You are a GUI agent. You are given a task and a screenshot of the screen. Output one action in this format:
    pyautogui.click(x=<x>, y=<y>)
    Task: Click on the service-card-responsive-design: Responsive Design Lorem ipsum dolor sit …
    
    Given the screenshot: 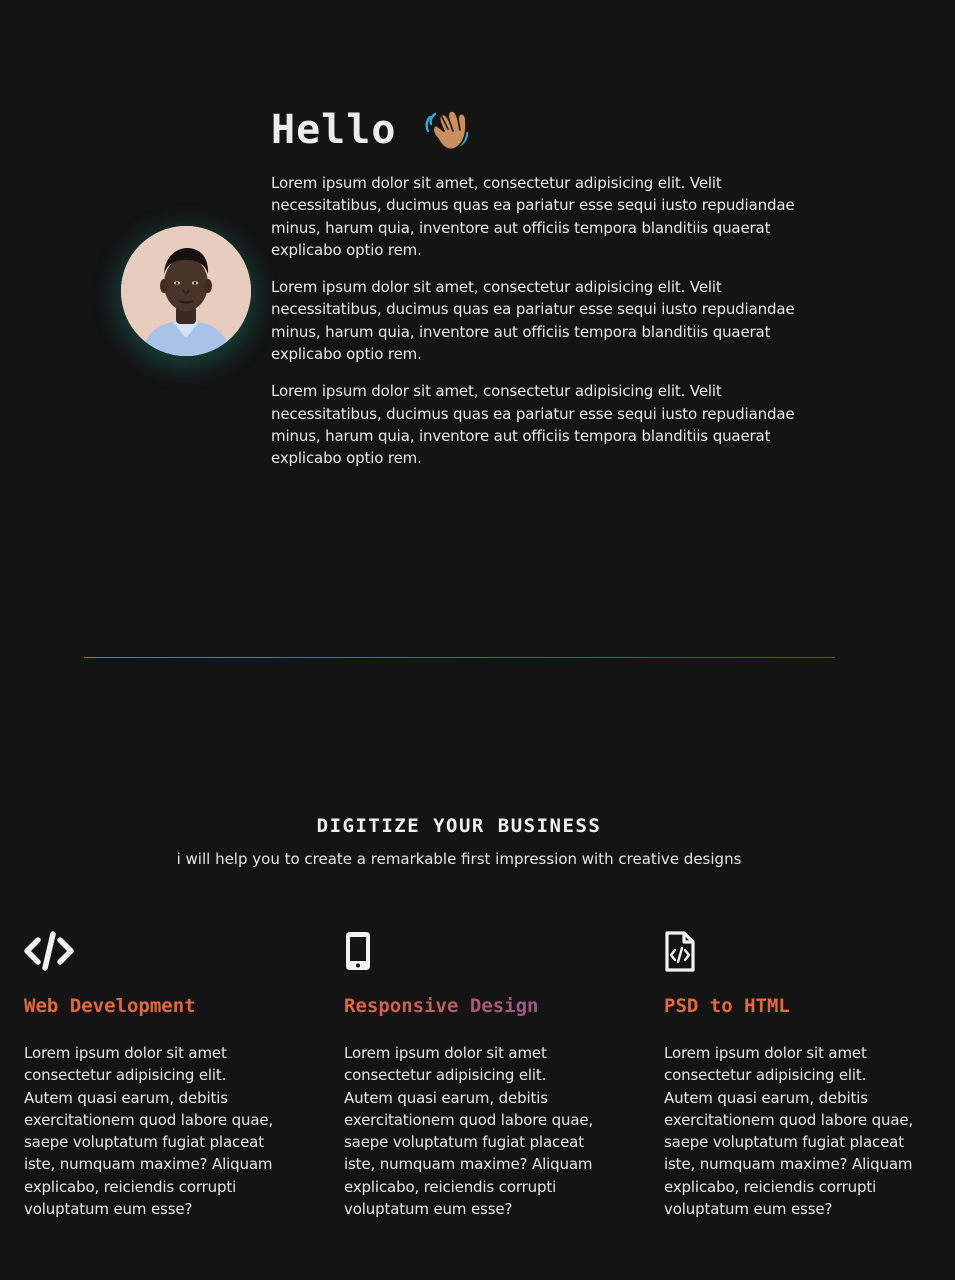 What is the action you would take?
    pyautogui.click(x=469, y=1075)
    